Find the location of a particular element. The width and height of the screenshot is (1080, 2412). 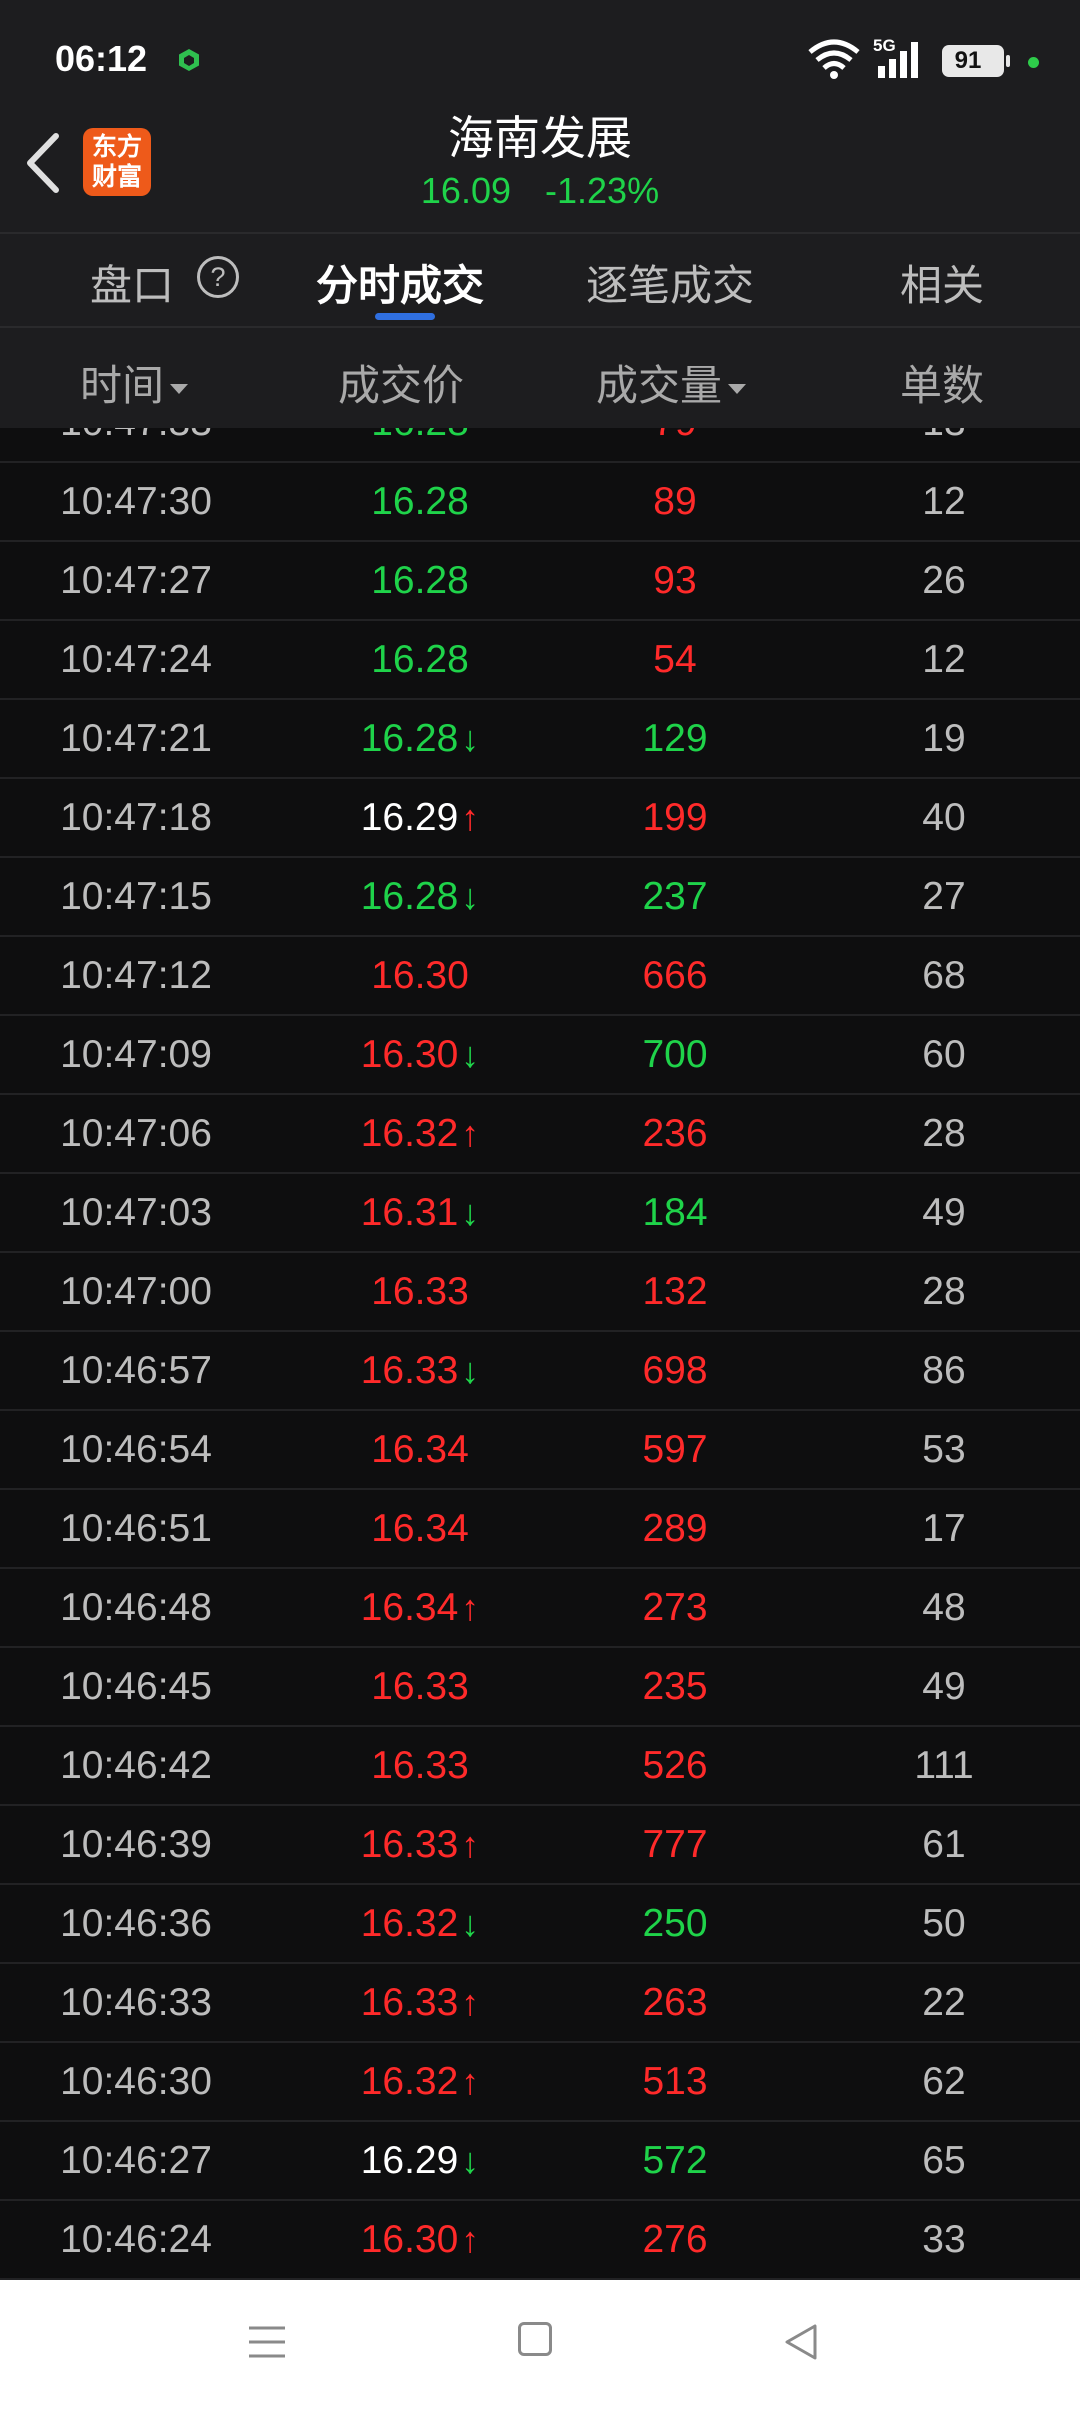

trade-price-cell: 16.33↑ is located at coordinates (420, 1844).